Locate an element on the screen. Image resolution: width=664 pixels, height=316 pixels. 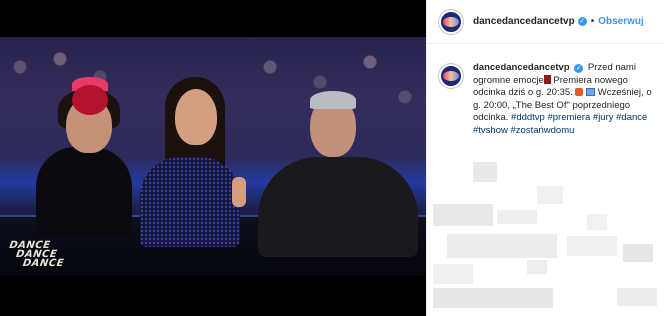
judge-3-jacket is located at coordinates (338, 207).